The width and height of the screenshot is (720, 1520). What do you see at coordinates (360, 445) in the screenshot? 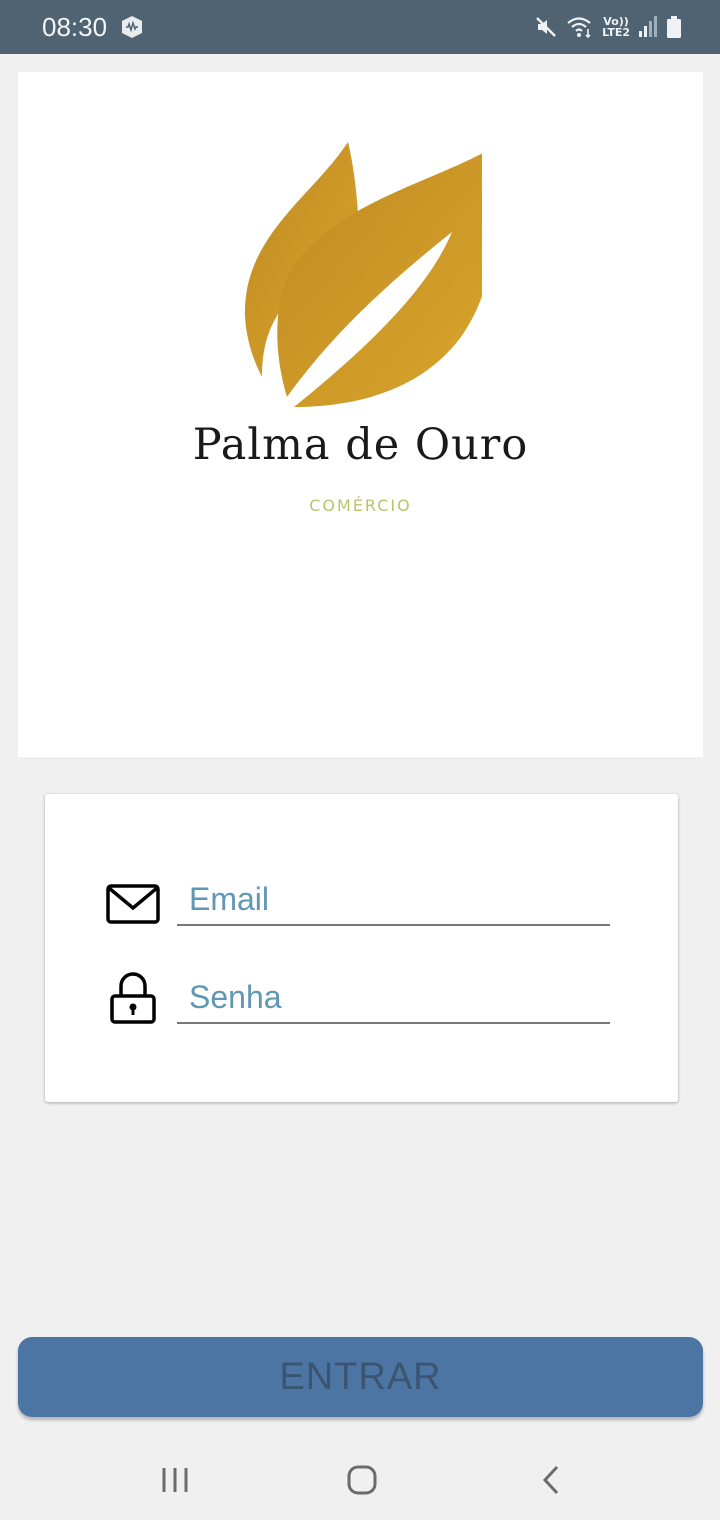
I see `brand-name: Palma de Ouro` at bounding box center [360, 445].